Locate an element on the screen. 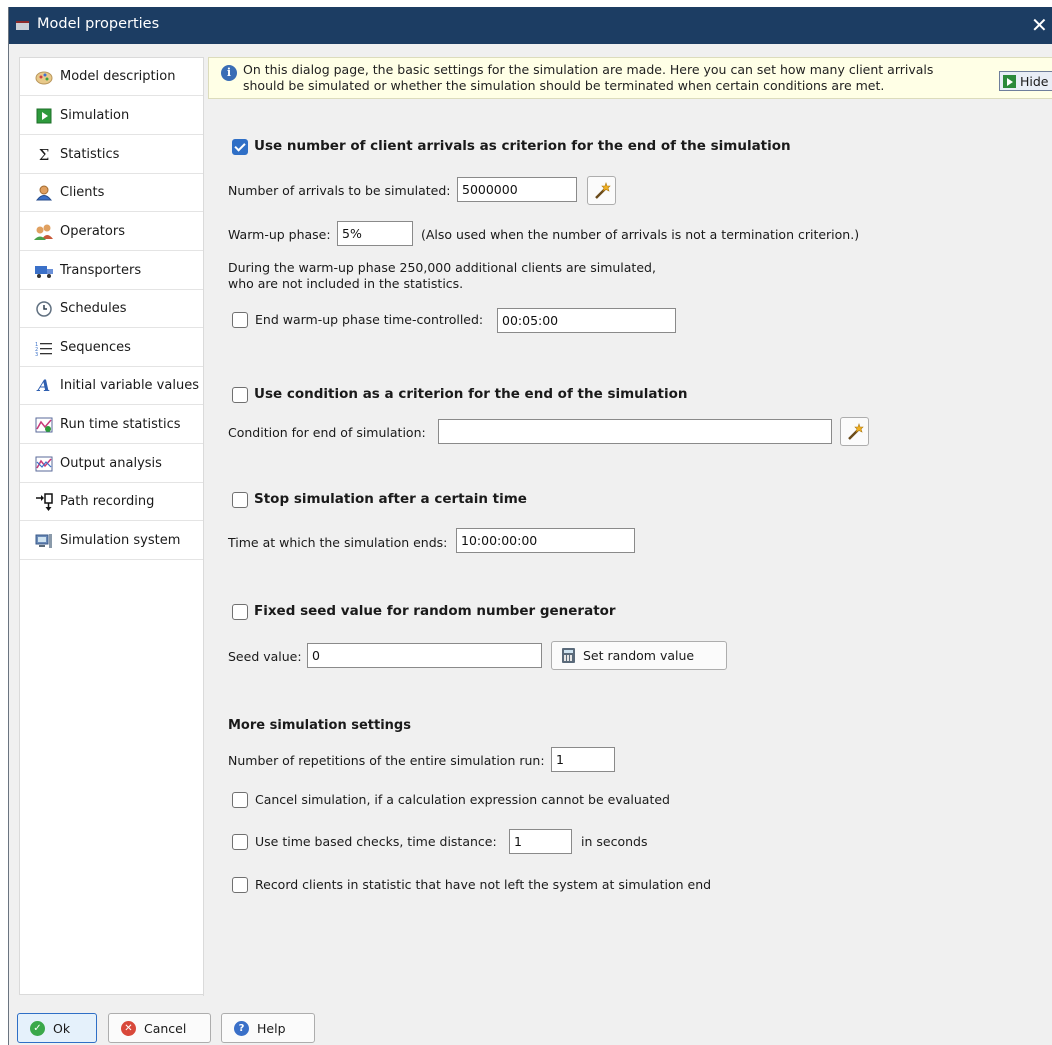  sidebar-item-path-recording: Path recording is located at coordinates (112, 502).